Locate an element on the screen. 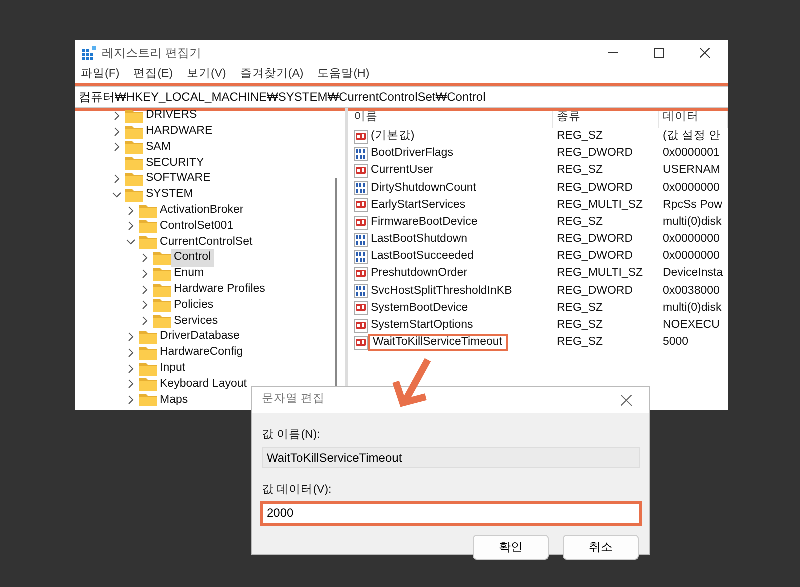  ok-button: 확인 is located at coordinates (511, 547).